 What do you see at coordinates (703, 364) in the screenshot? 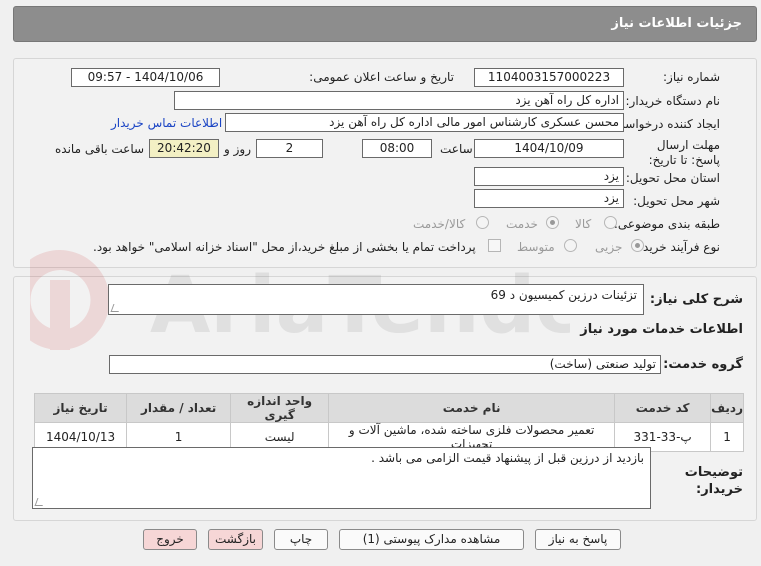
I see `service-group-label: گروه خدمت:` at bounding box center [703, 364].